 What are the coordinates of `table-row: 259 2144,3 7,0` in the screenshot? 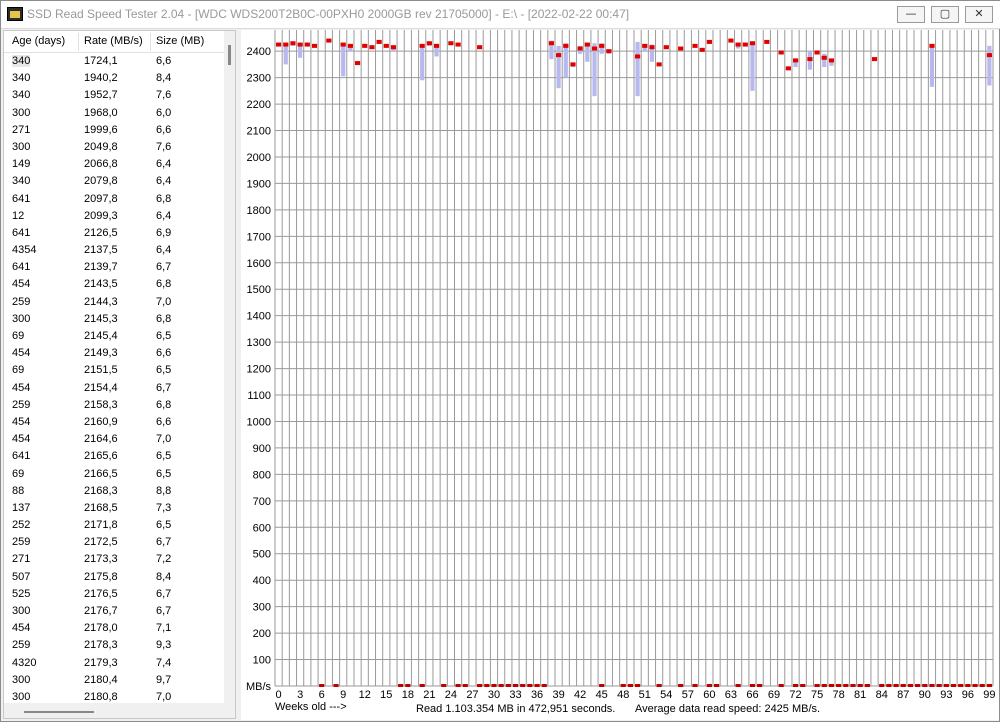 It's located at (114, 302).